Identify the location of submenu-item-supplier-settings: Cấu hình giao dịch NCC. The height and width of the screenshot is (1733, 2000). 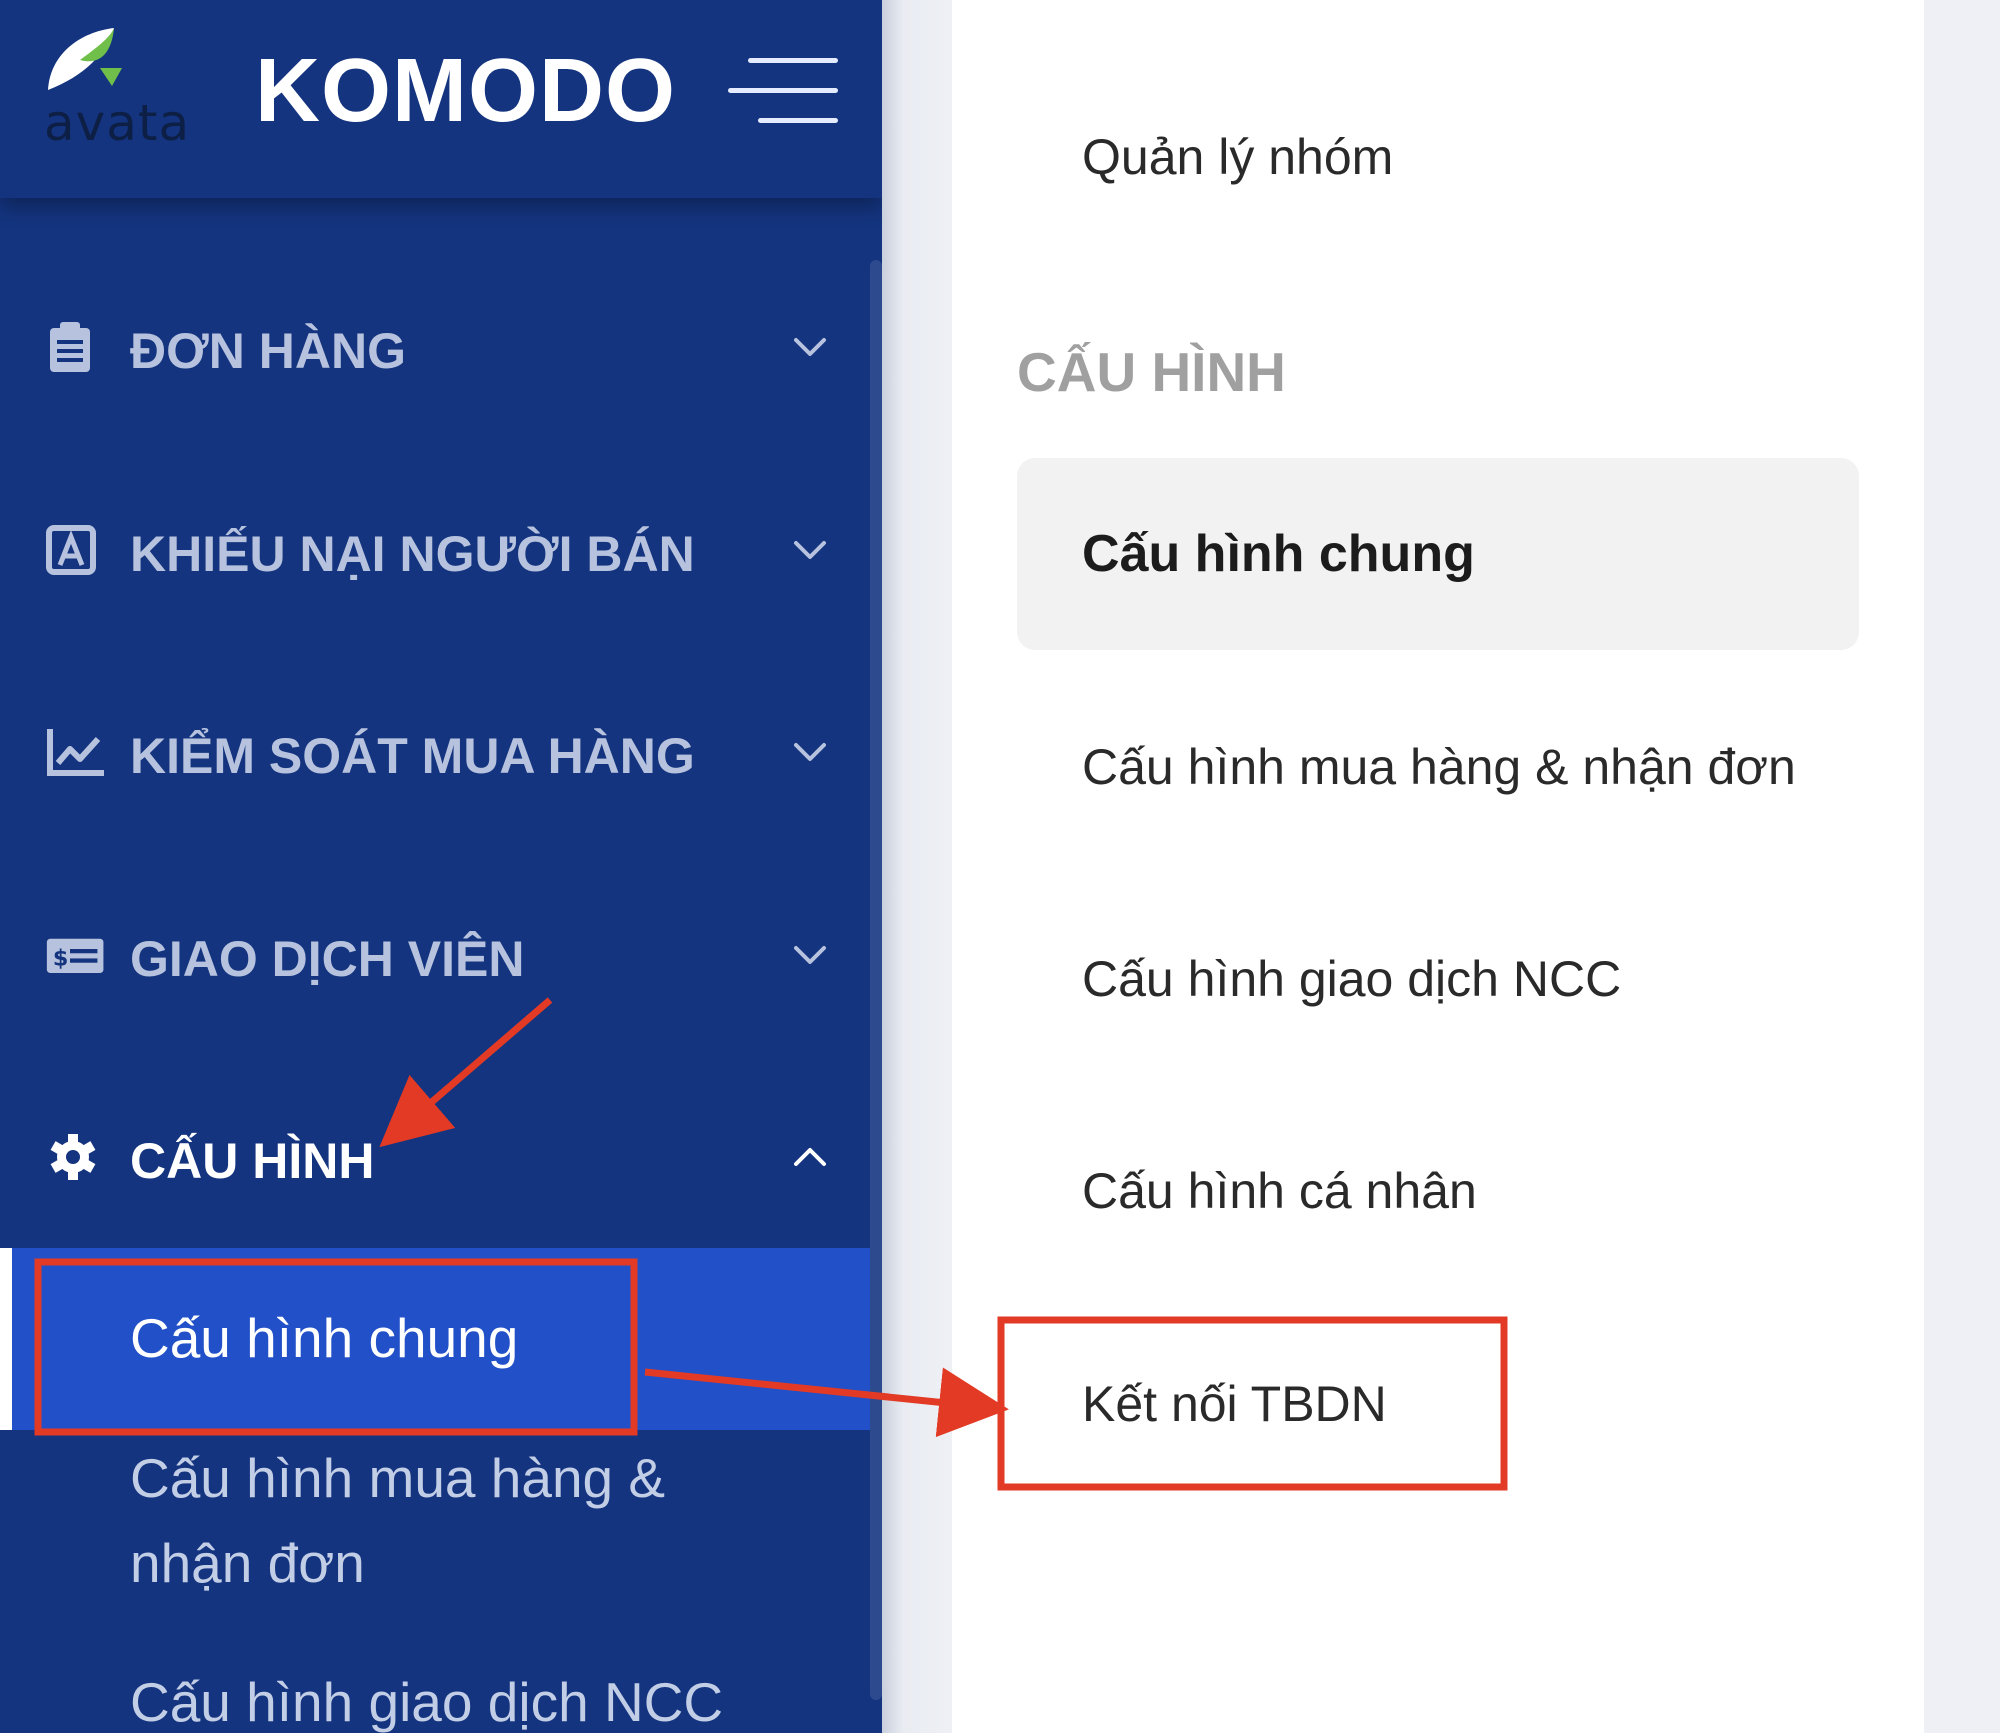
(426, 1696).